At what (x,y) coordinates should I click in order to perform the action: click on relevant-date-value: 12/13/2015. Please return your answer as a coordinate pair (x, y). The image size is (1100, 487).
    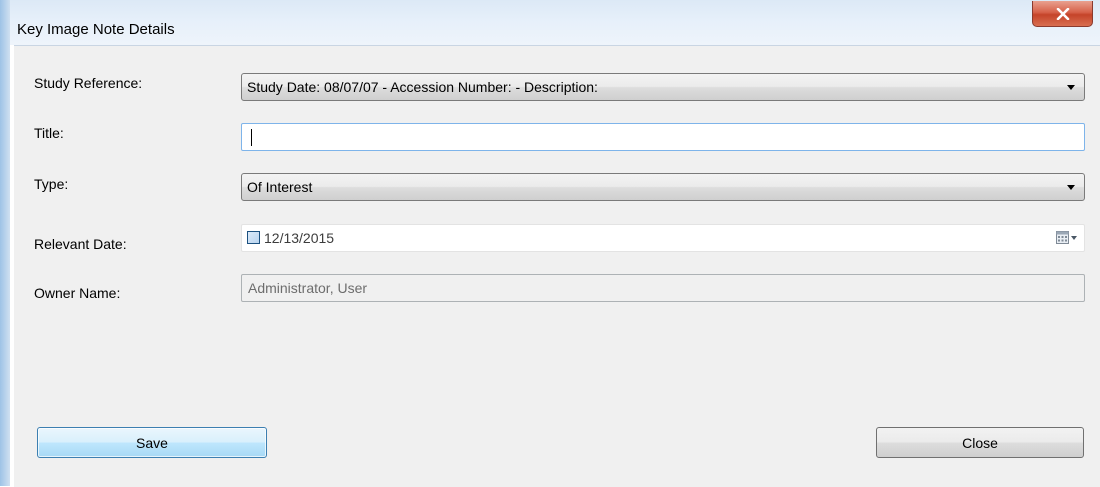
    Looking at the image, I should click on (299, 238).